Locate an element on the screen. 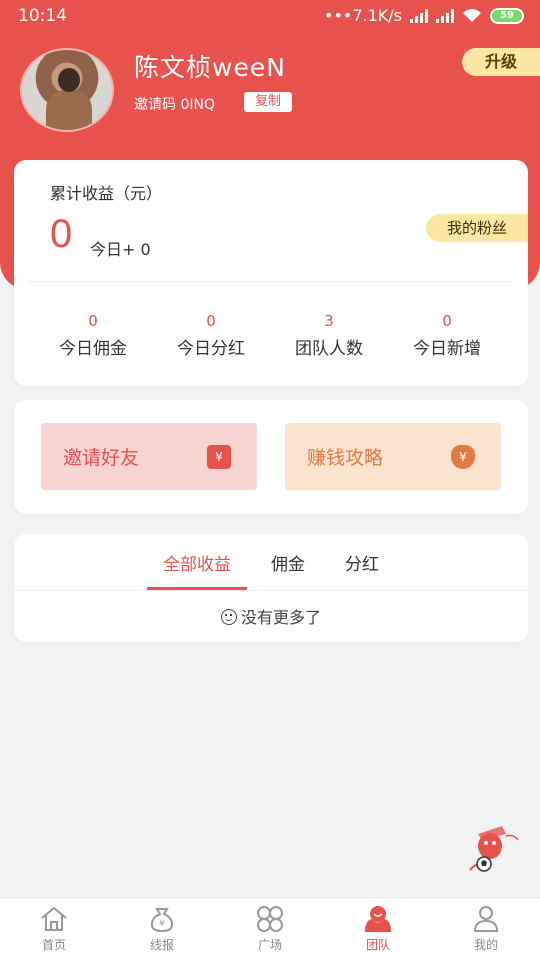 This screenshot has width=540, height=960. bottom-nav: 首页 ¥ 线报 广场 团队 我的 is located at coordinates (270, 928).